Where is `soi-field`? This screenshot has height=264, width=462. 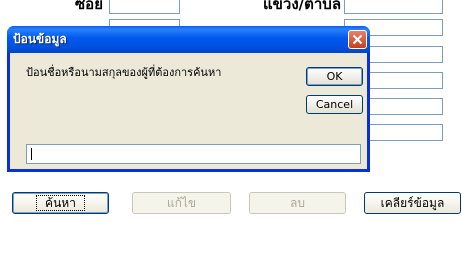 soi-field is located at coordinates (144, 7).